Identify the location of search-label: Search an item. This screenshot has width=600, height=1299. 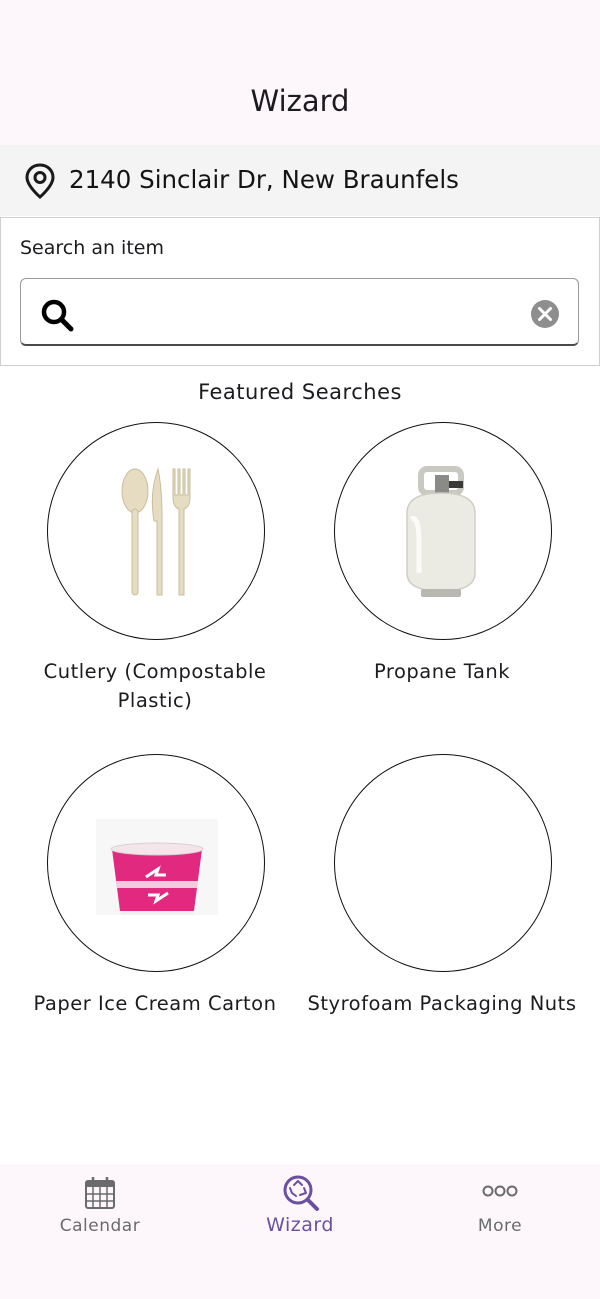
(92, 248).